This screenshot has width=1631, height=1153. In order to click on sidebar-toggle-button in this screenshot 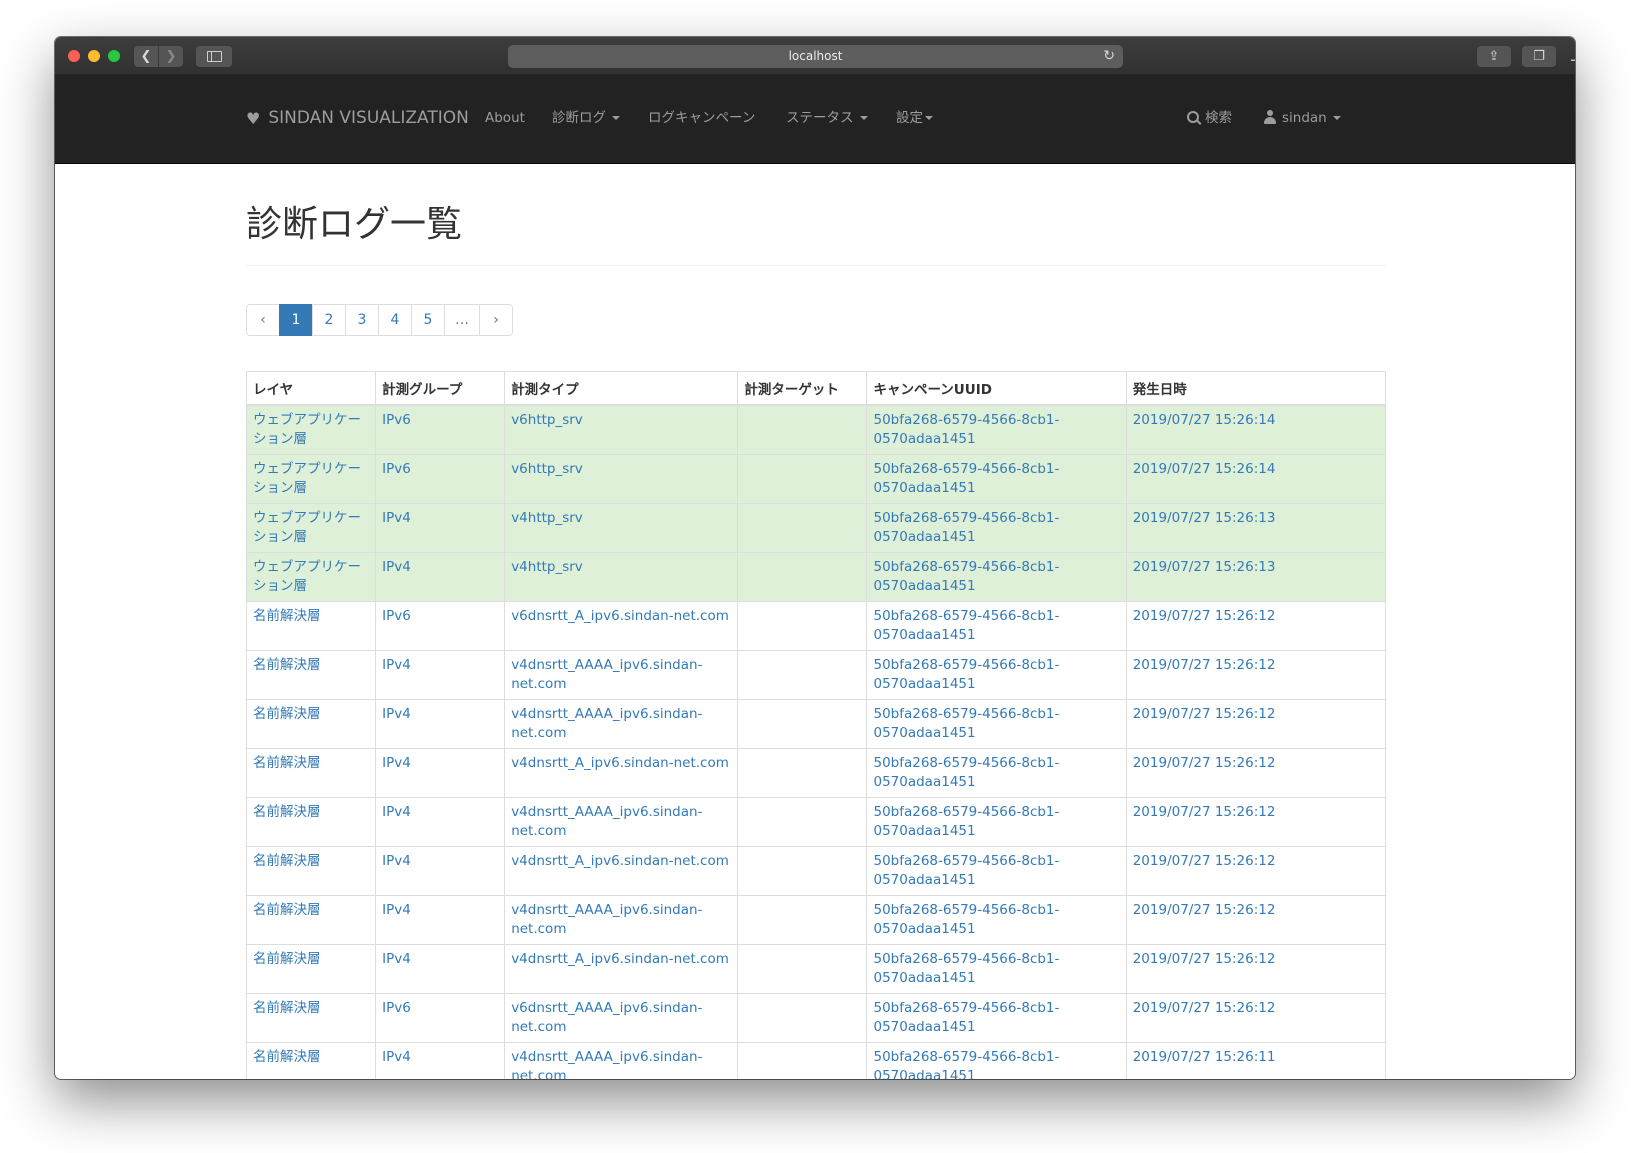, I will do `click(214, 56)`.